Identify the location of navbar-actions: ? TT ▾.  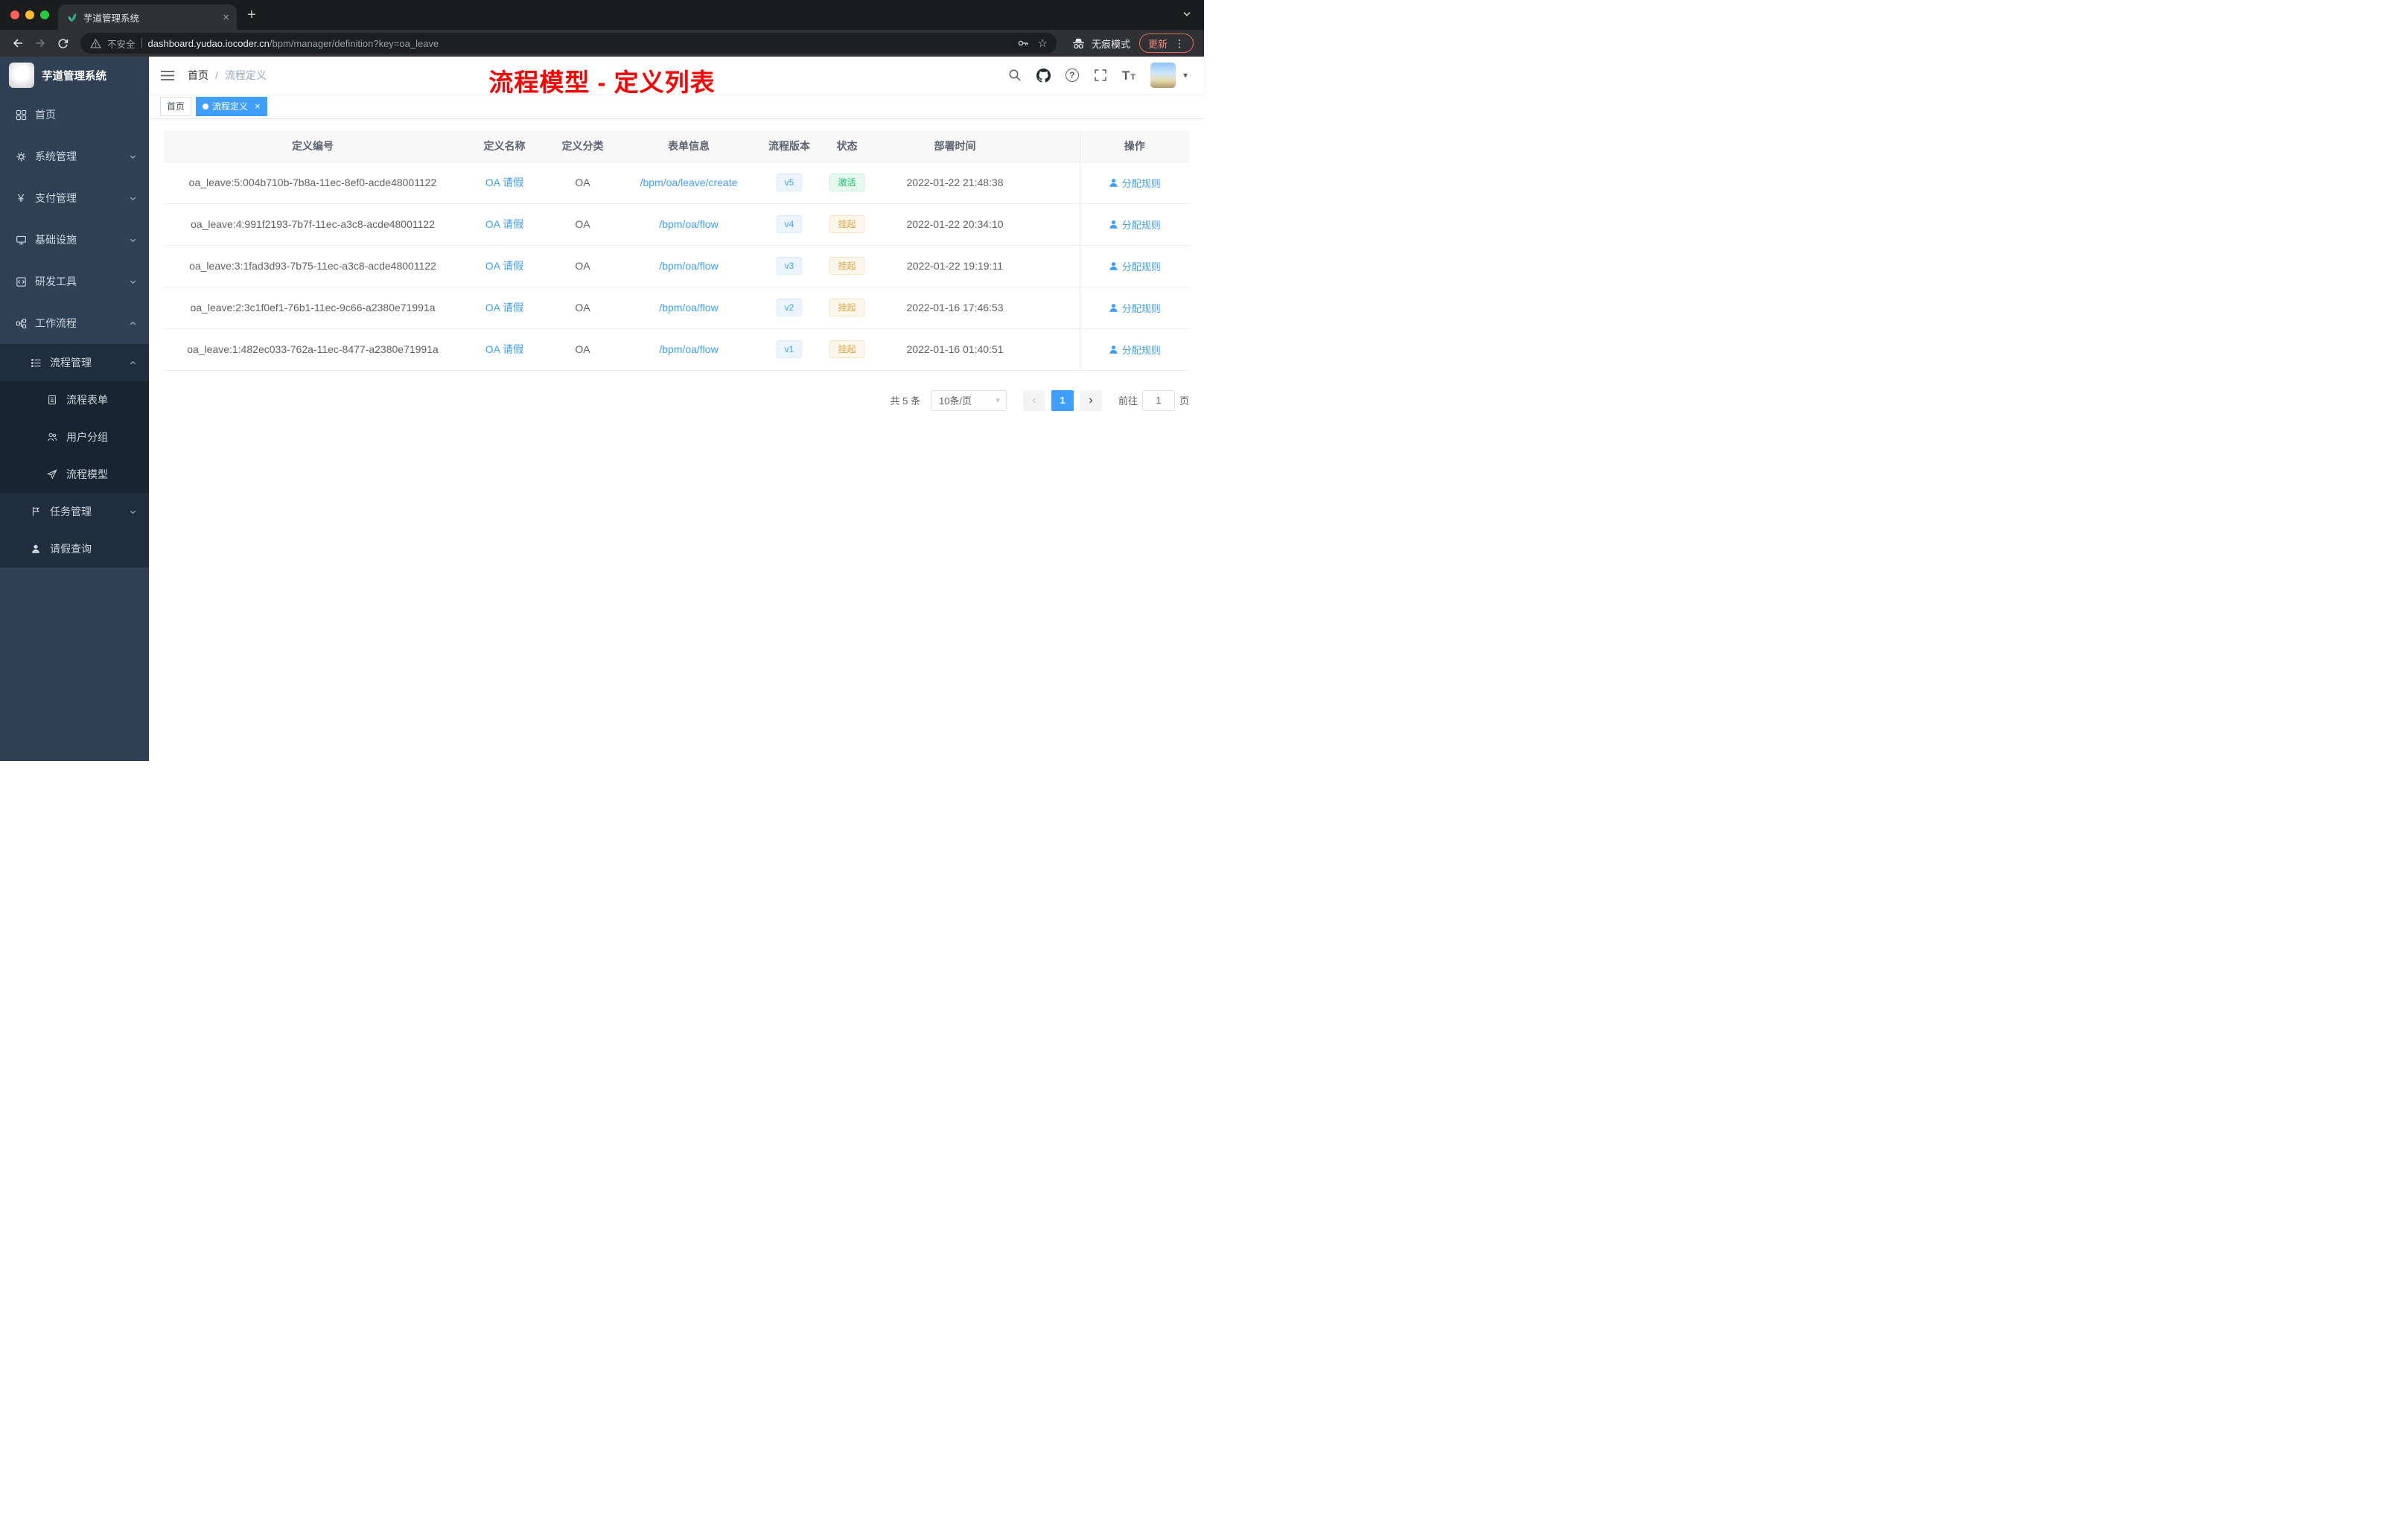
(1106, 75).